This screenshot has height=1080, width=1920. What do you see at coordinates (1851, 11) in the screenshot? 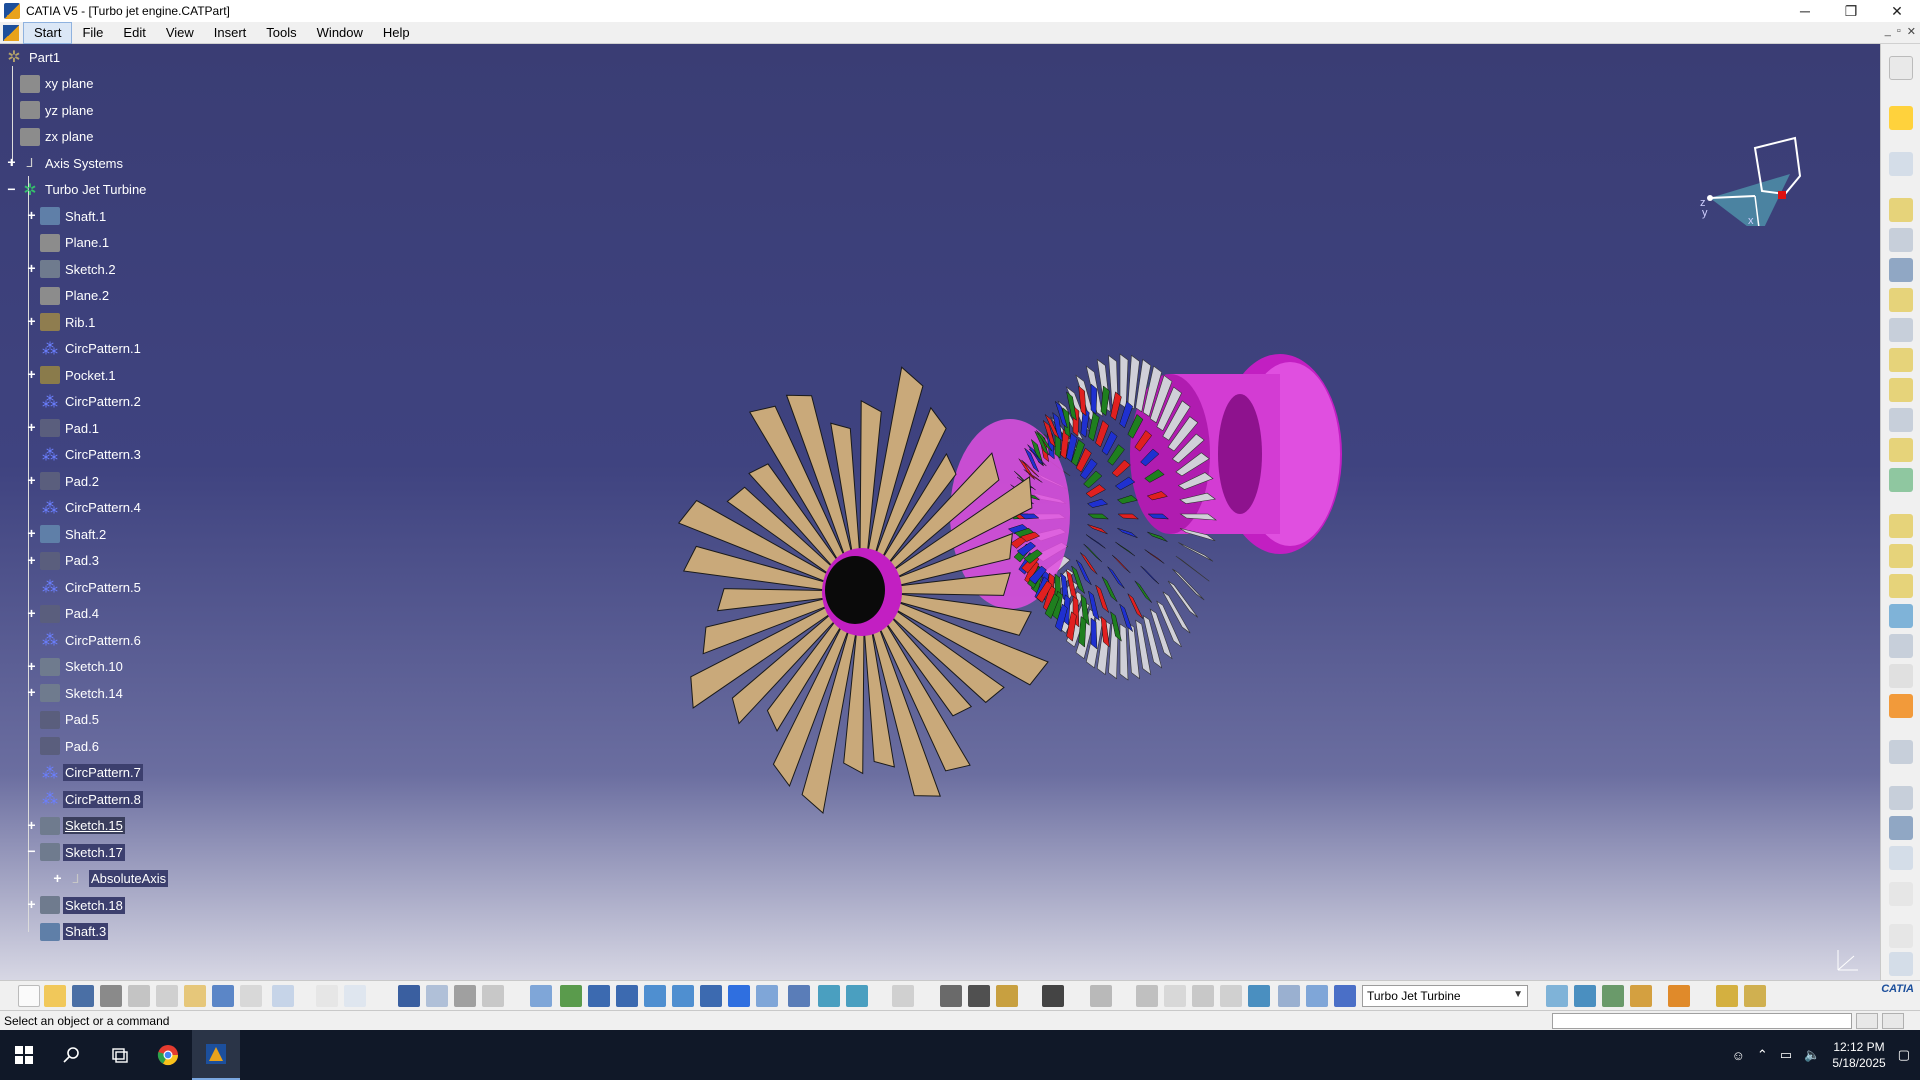
I see `maximize-button: ❐` at bounding box center [1851, 11].